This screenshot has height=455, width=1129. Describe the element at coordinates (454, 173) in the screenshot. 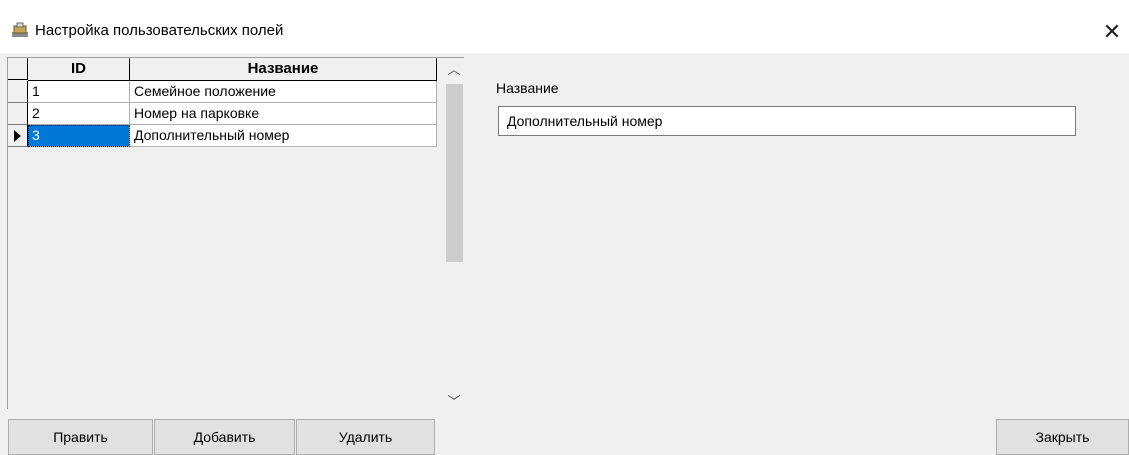

I see `scrollbar-thumb` at that location.